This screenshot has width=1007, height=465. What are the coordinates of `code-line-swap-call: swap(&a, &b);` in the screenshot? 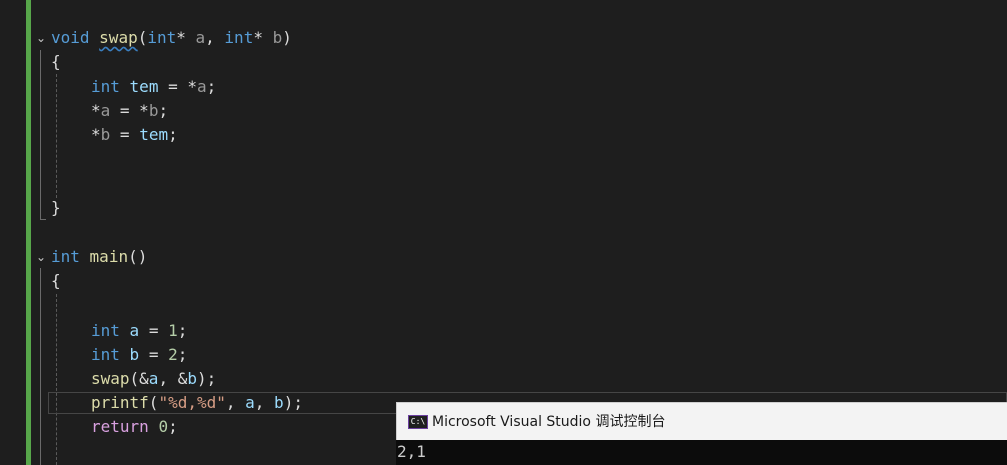 It's located at (153, 379).